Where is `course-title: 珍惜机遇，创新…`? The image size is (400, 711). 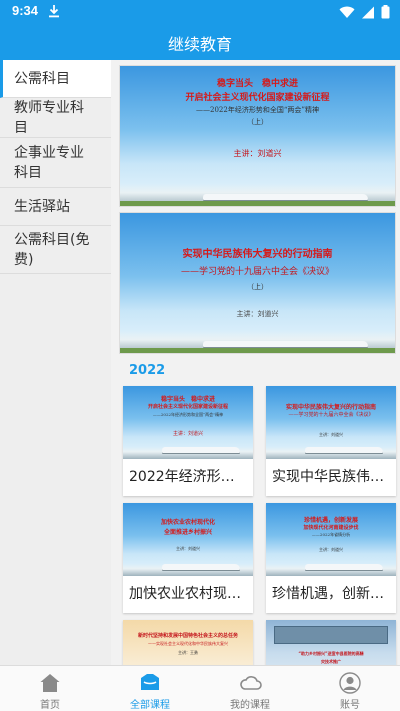 course-title: 珍惜机遇，创新… is located at coordinates (328, 594).